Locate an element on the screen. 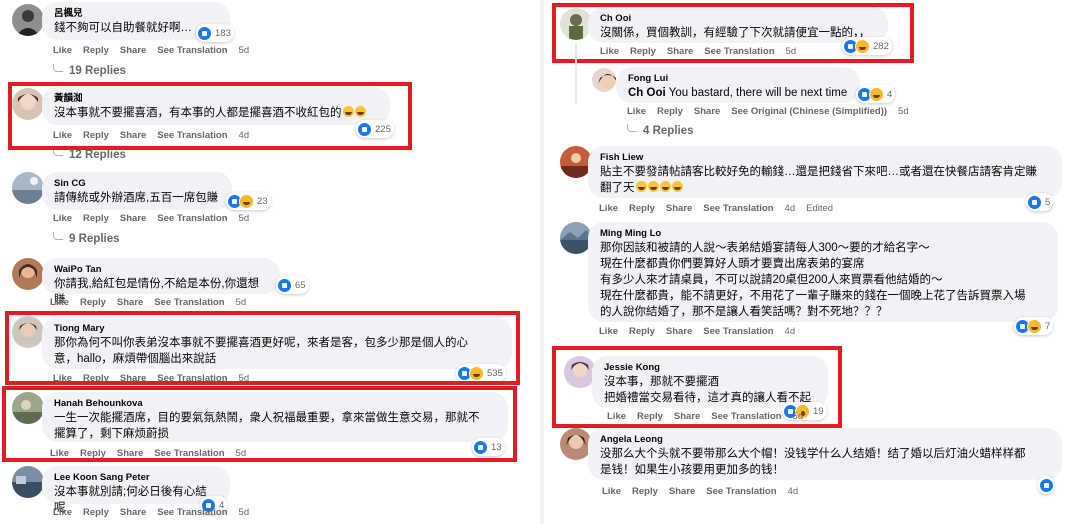  comment-bubble: Sin CG 請傳統或外辦酒席,五百一席包賺 is located at coordinates (137, 191).